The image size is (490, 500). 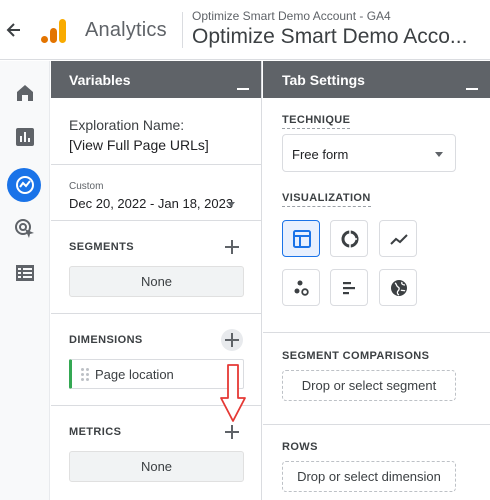 What do you see at coordinates (53, 31) in the screenshot?
I see `analytics-logo` at bounding box center [53, 31].